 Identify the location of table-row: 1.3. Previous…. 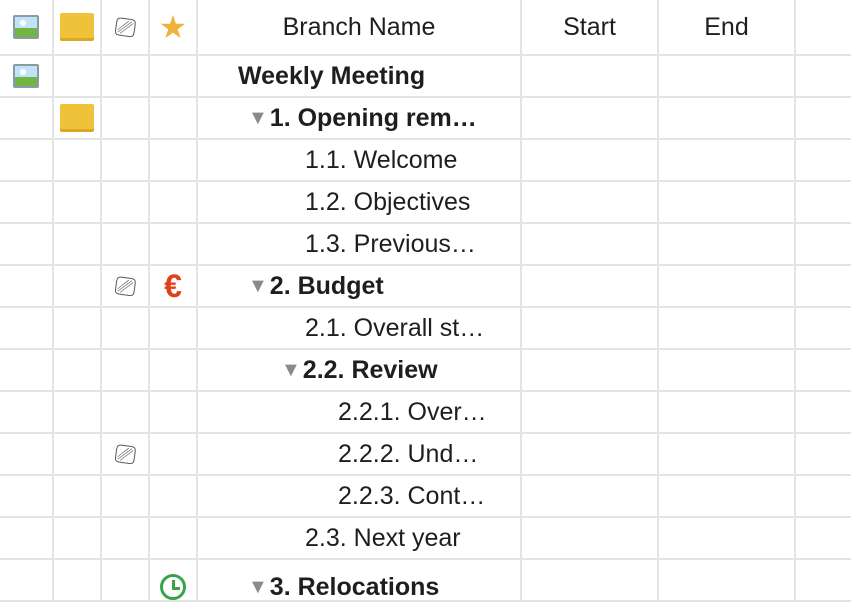
(425, 245).